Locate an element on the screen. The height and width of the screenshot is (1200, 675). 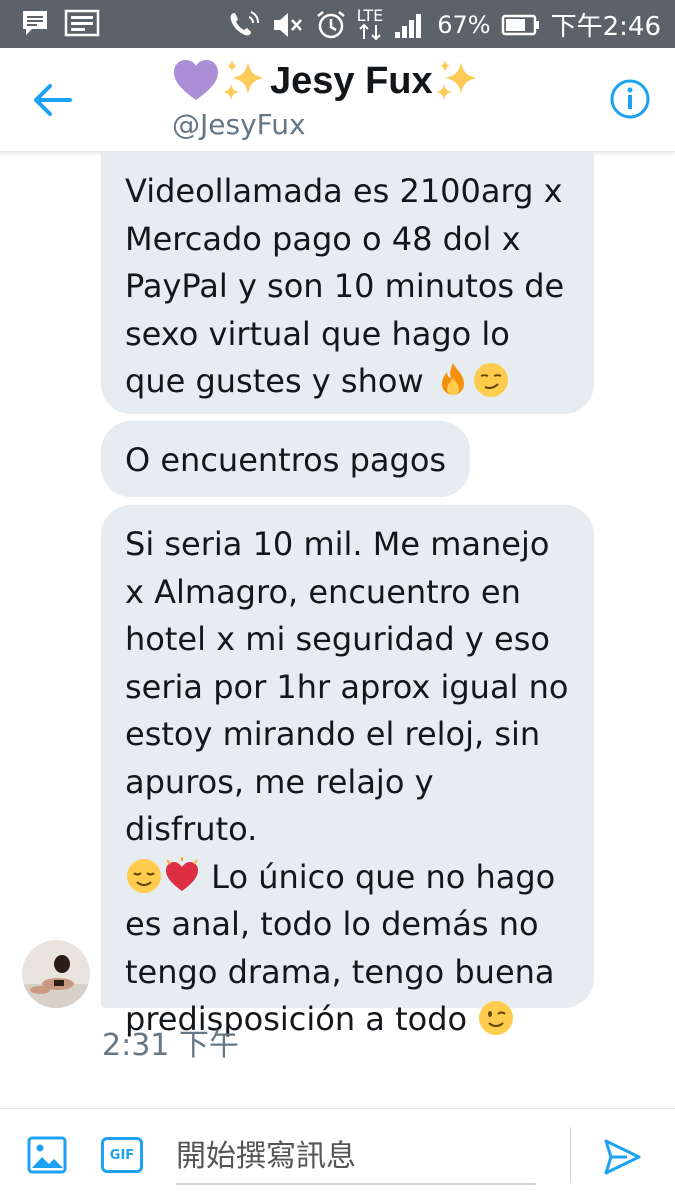
message-line: seria por 1hr aprox igual no is located at coordinates (347, 686).